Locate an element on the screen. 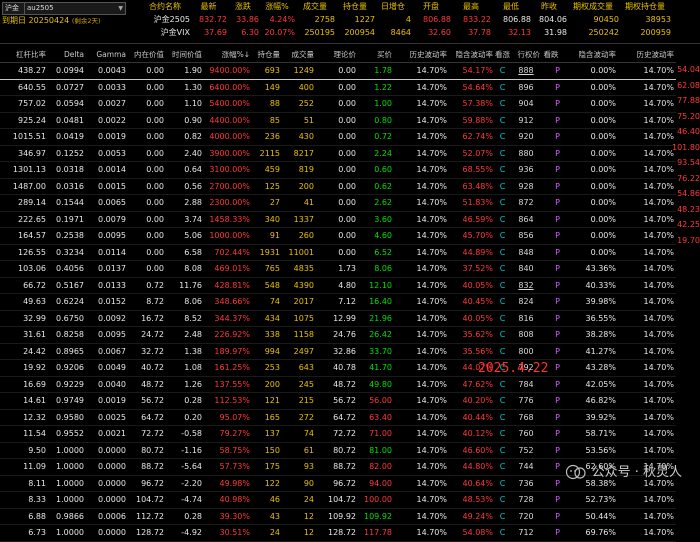  cell: 736 is located at coordinates (527, 483).